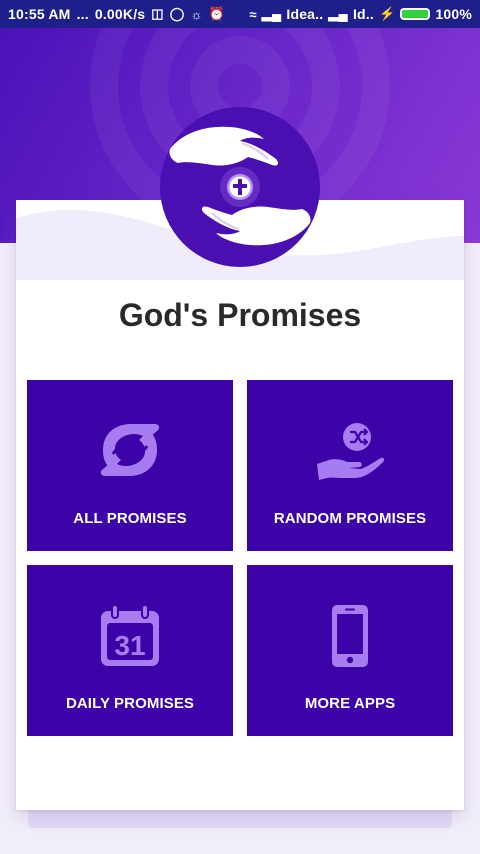  I want to click on calendar-icon: 31, so click(130, 636).